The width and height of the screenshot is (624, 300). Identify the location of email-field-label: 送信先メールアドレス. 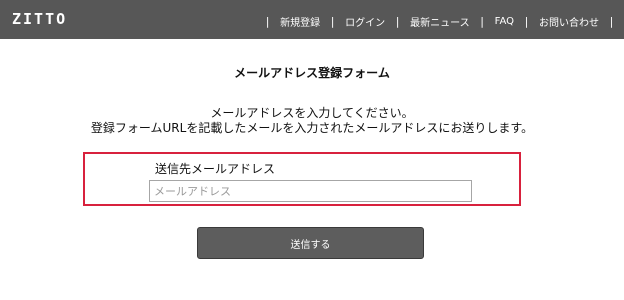
(215, 169).